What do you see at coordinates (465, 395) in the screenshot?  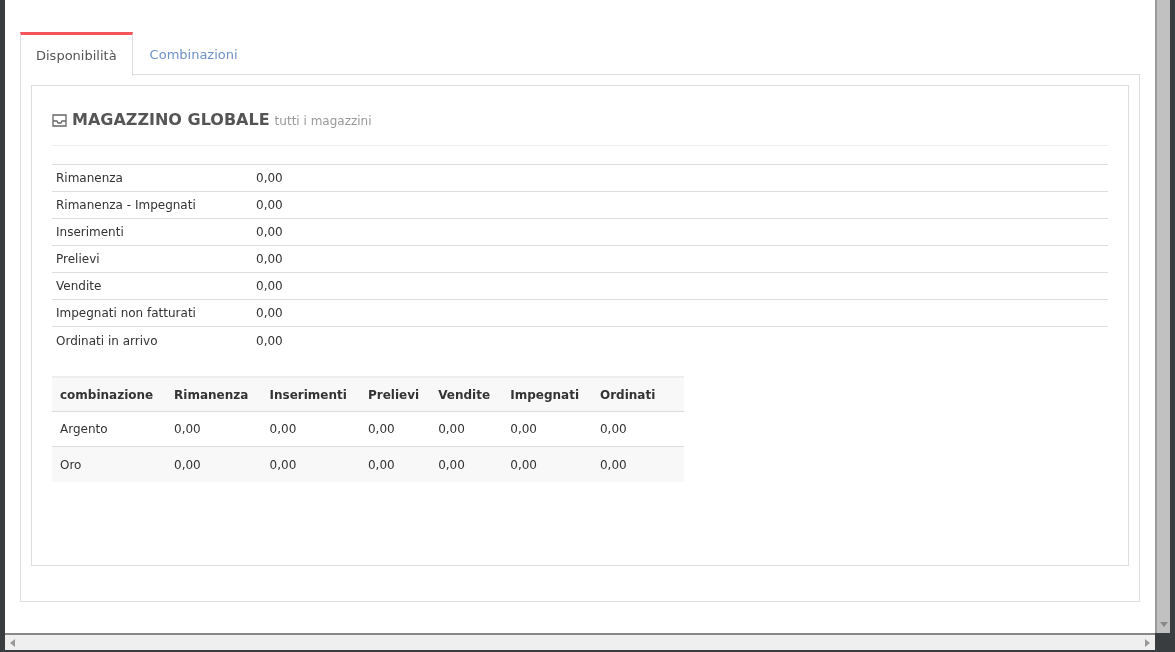 I see `column-header: Vendite` at bounding box center [465, 395].